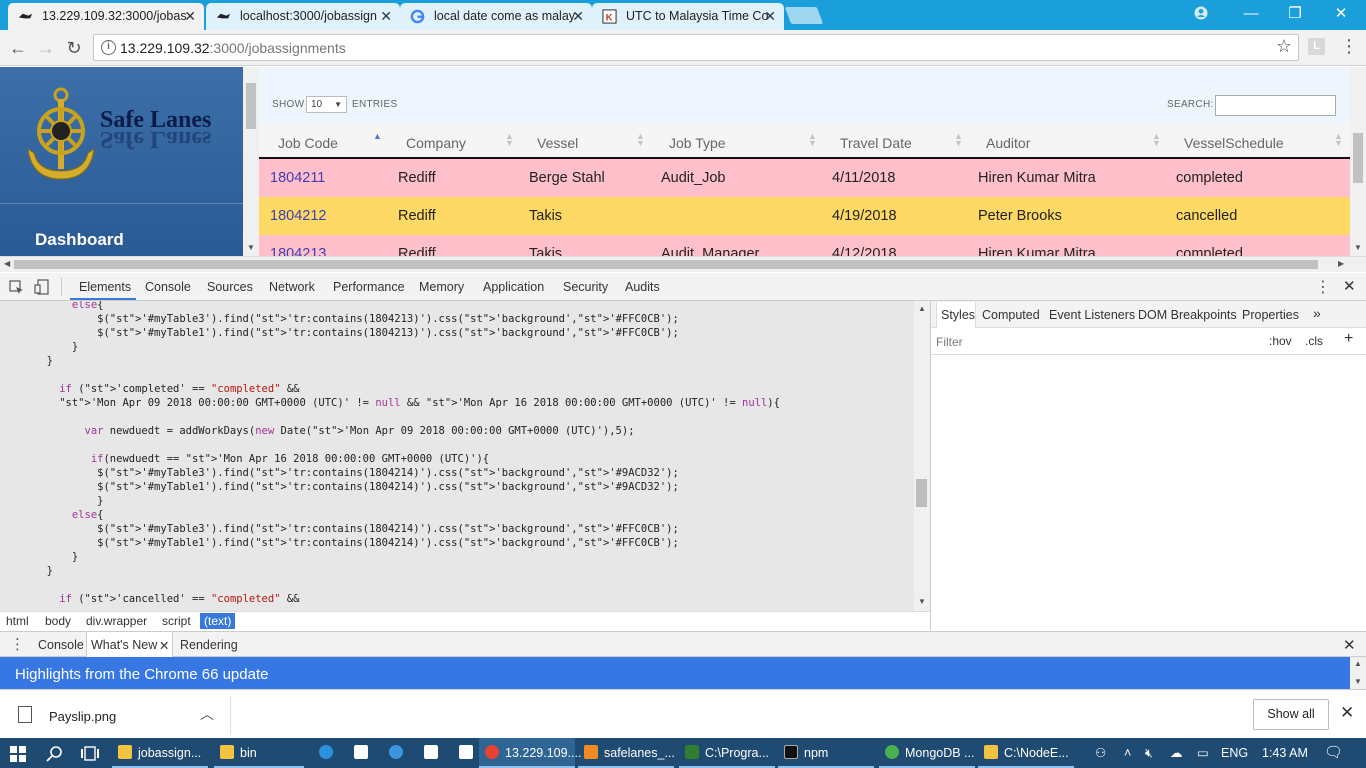 The height and width of the screenshot is (768, 1366). What do you see at coordinates (1349, 46) in the screenshot?
I see `chrome-menu-icon: ⋮` at bounding box center [1349, 46].